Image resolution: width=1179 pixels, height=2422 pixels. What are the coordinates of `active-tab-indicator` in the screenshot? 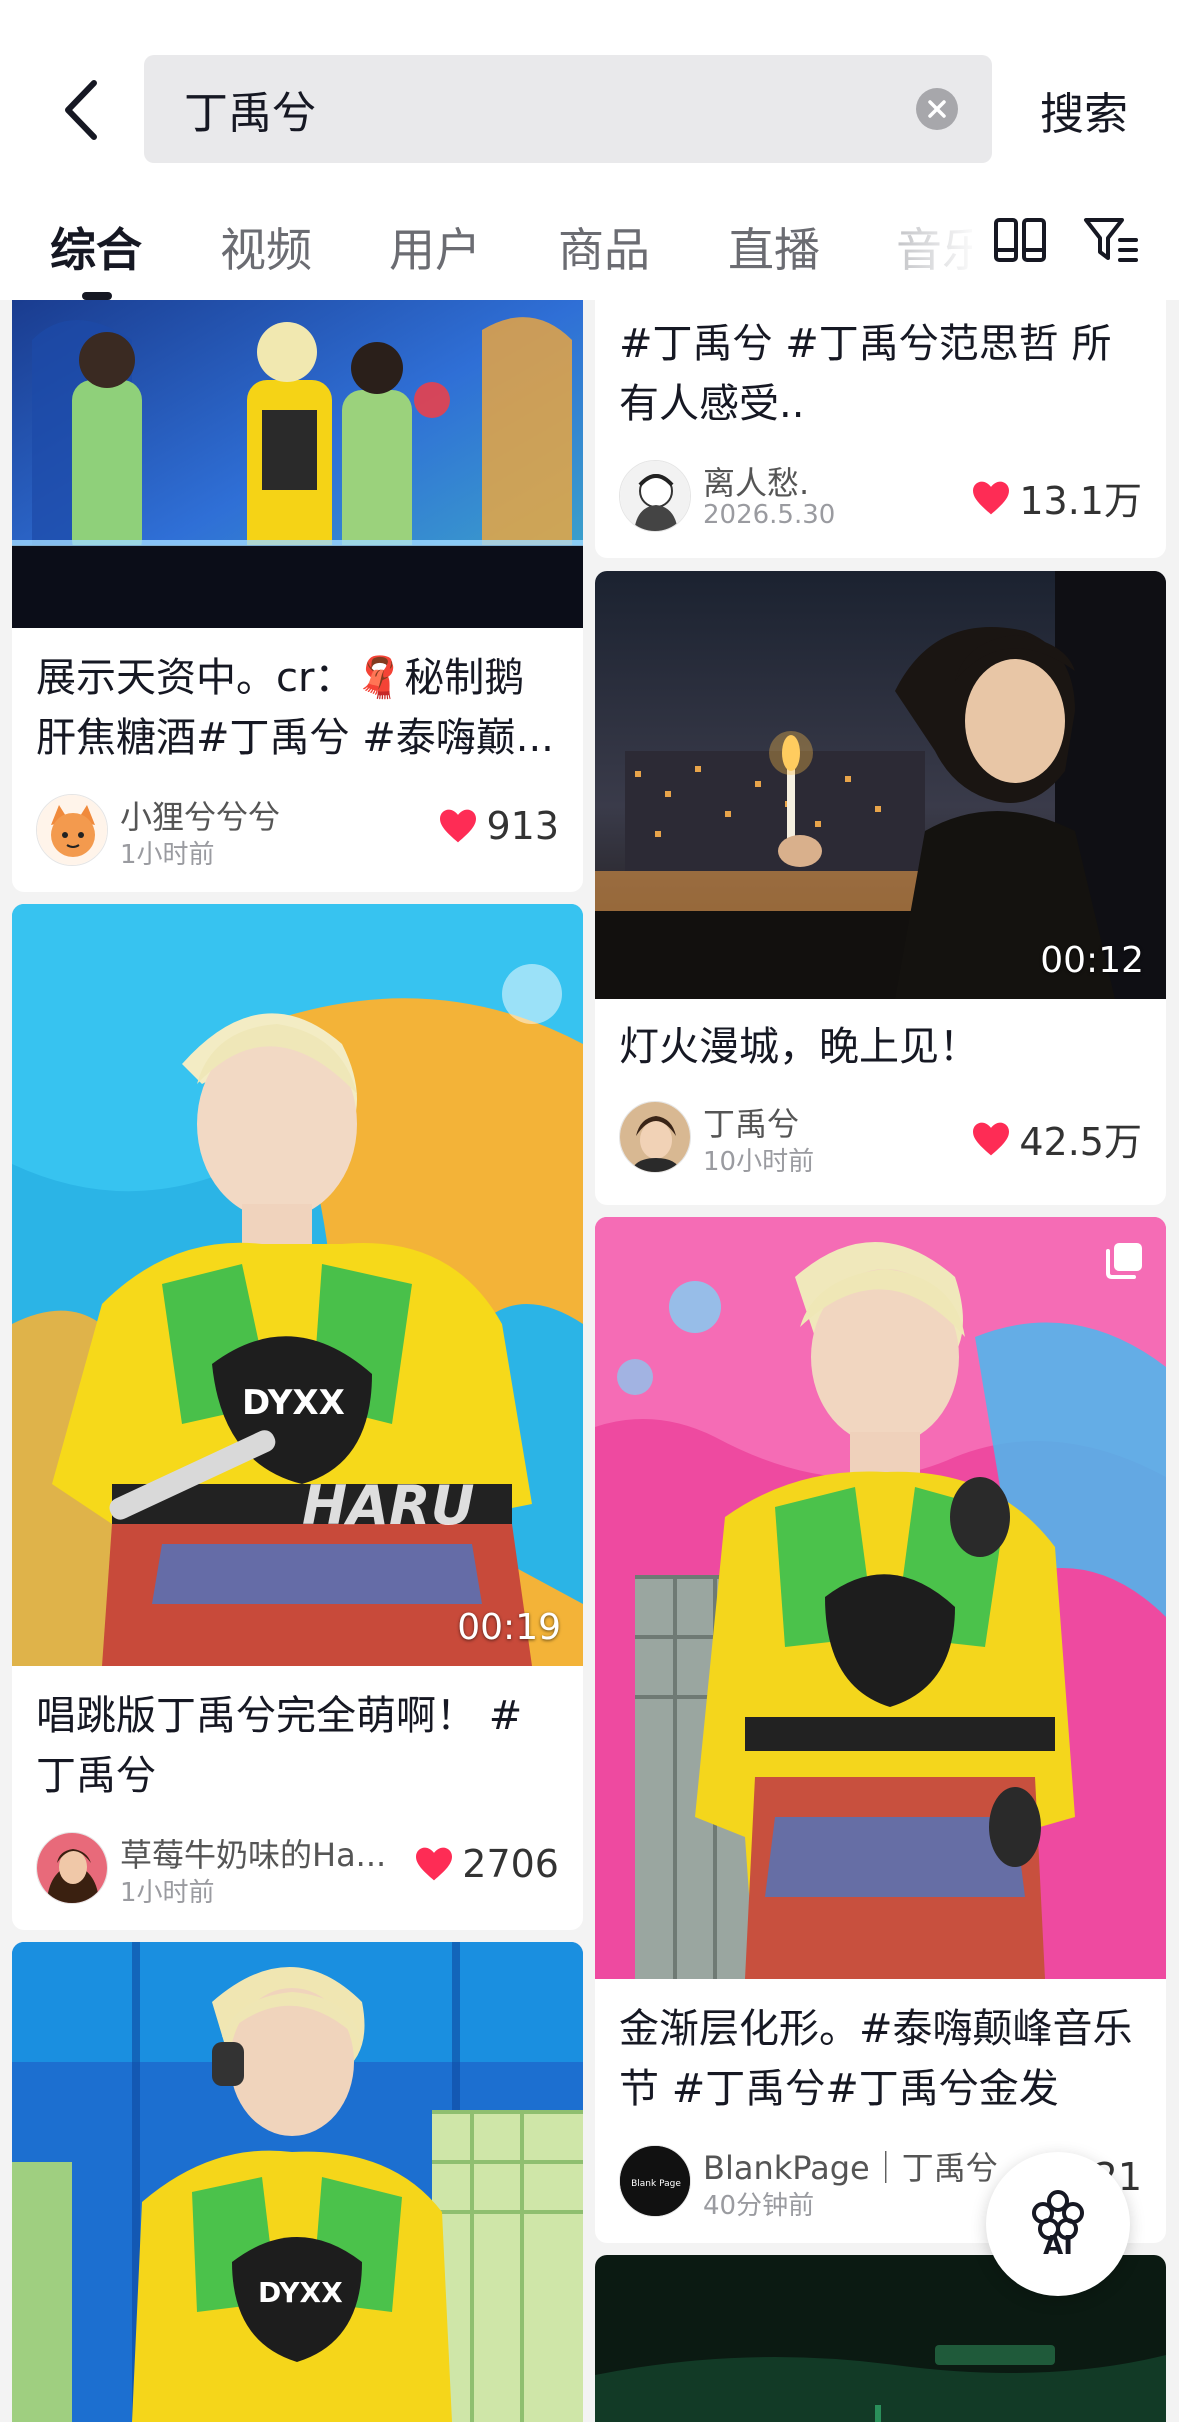 It's located at (97, 296).